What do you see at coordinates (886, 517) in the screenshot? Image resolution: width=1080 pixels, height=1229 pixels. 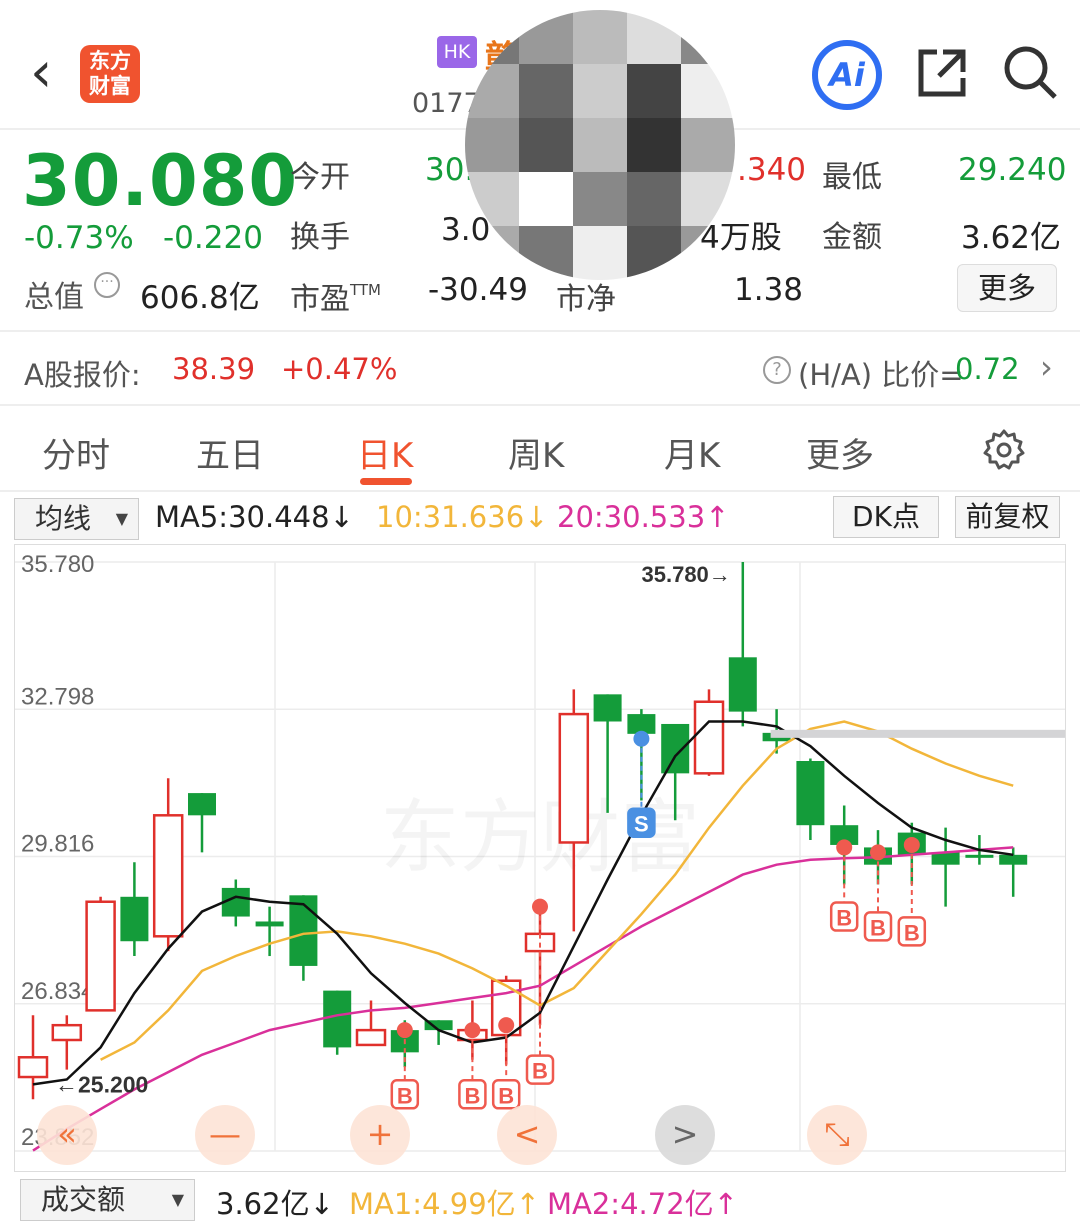 I see `dk-points-button: DK点` at bounding box center [886, 517].